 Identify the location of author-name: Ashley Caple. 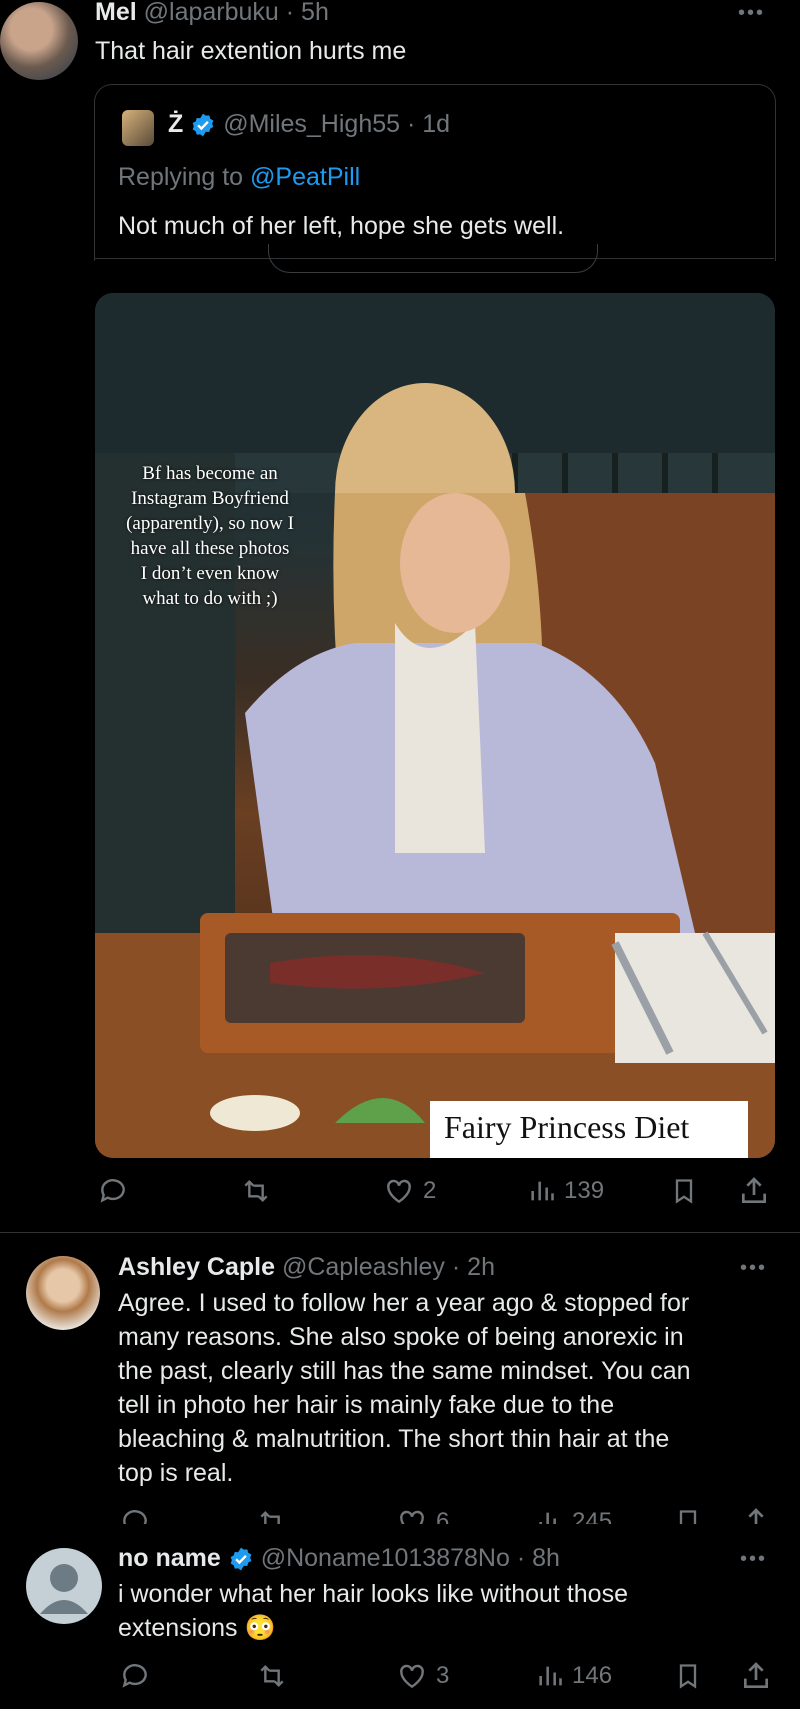
(196, 1267).